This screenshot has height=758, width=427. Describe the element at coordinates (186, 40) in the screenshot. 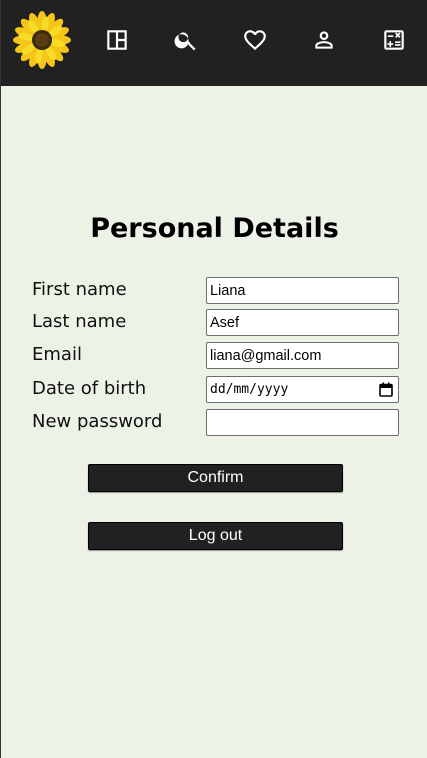

I see `search-icon` at that location.